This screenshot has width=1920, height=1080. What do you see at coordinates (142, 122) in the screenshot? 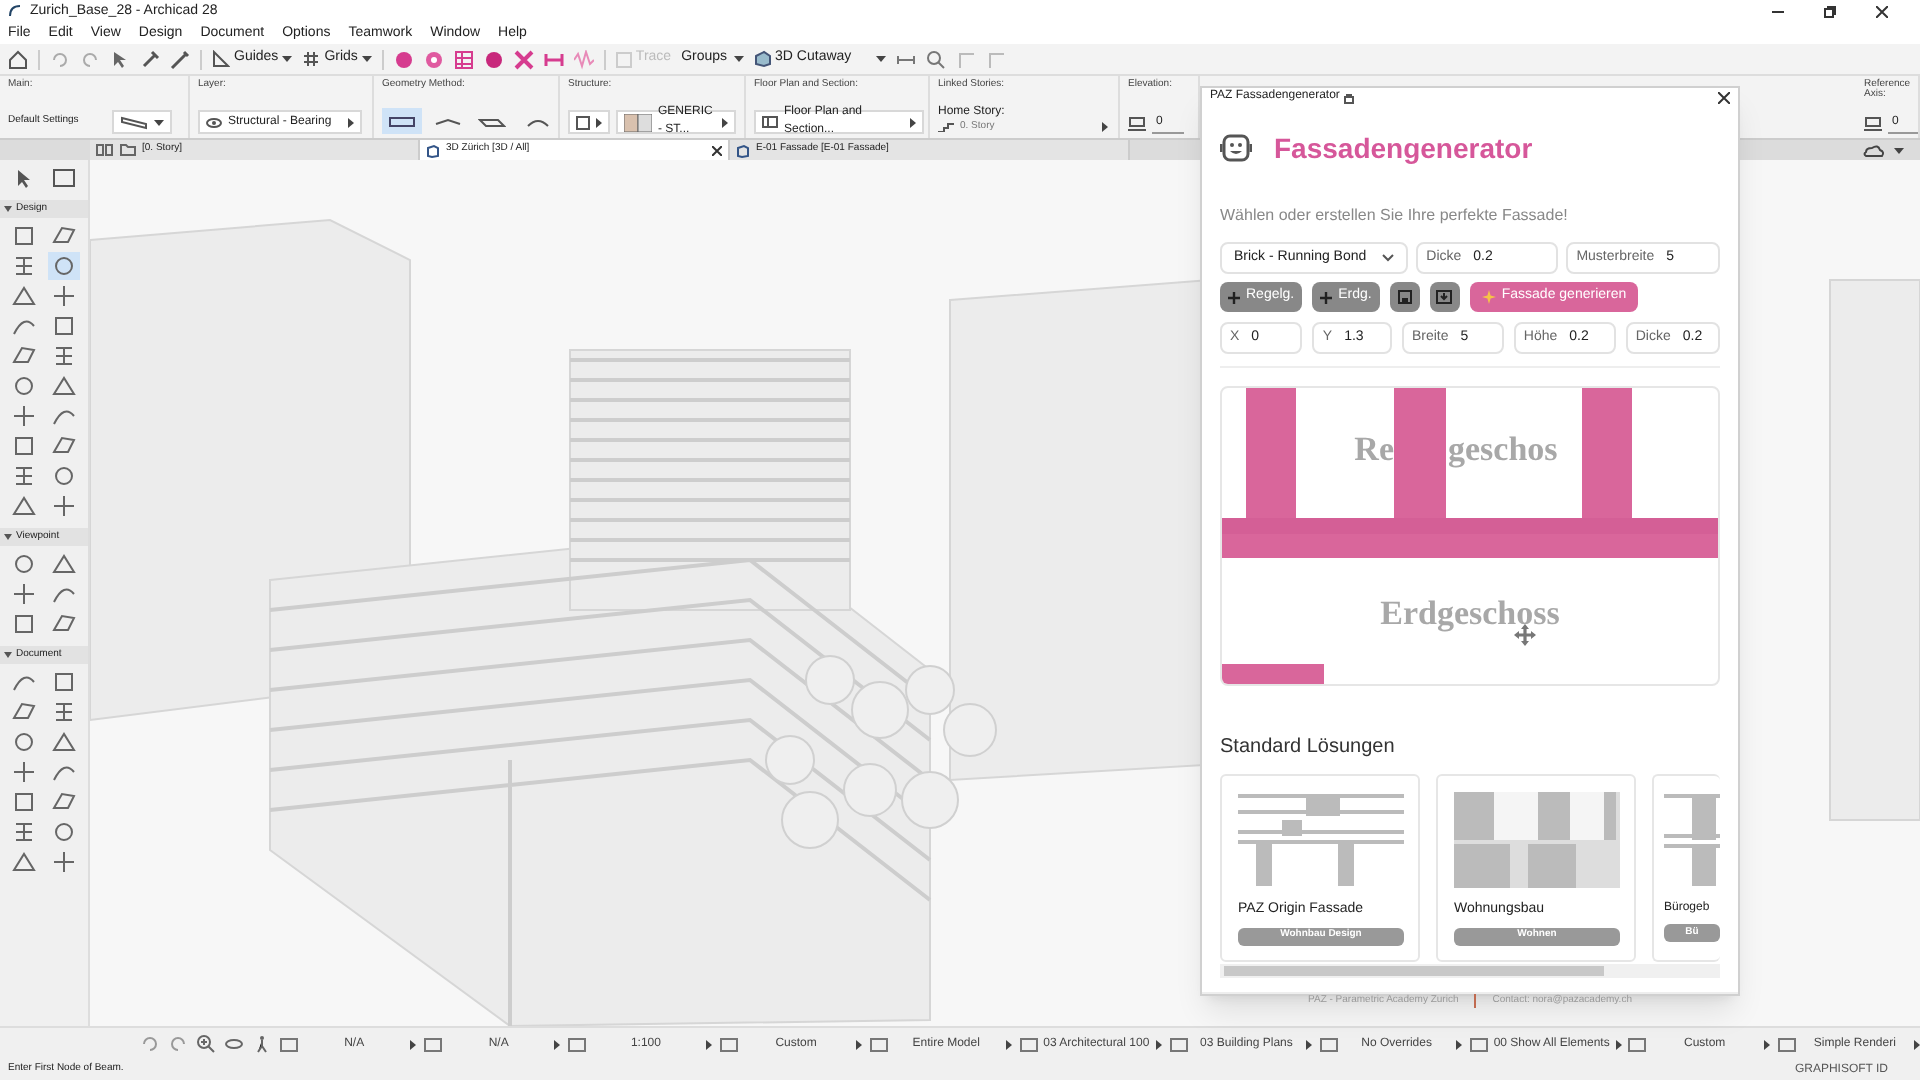
I see `beam-dropdown` at bounding box center [142, 122].